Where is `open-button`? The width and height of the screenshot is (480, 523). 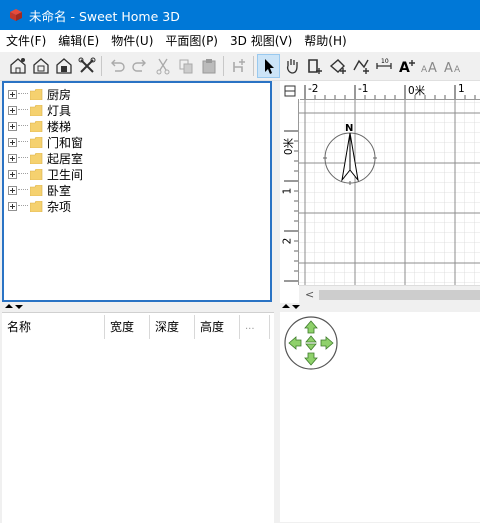 open-button is located at coordinates (40, 66).